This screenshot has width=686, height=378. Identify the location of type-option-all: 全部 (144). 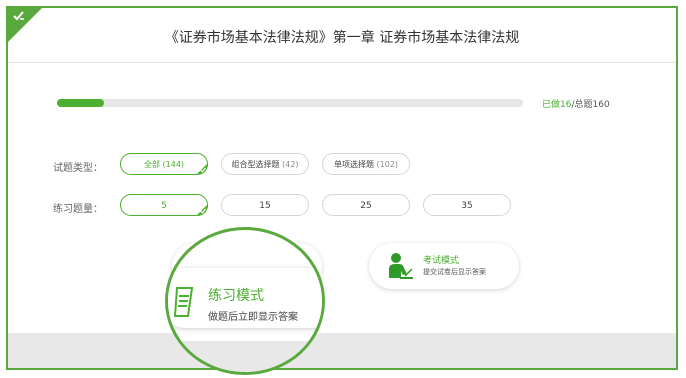
(164, 164).